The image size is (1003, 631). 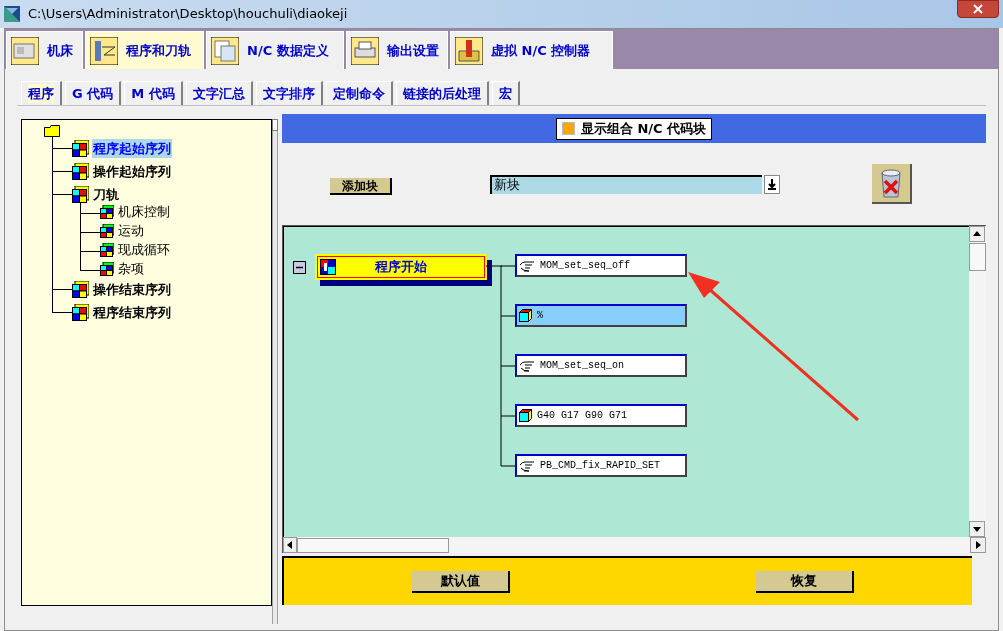 What do you see at coordinates (361, 186) in the screenshot?
I see `add-block-button: 添加块` at bounding box center [361, 186].